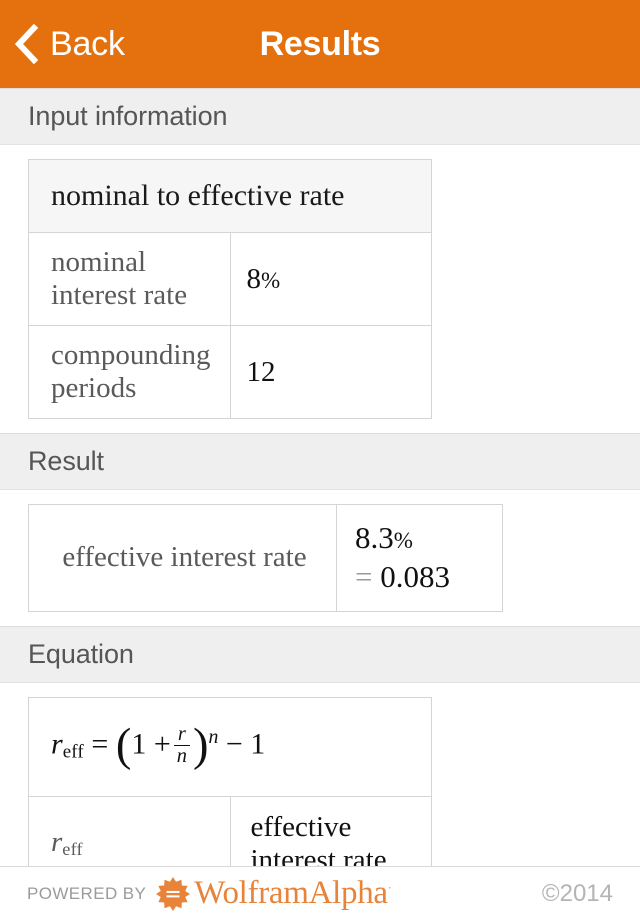  I want to click on input-label-compounding-periods: compounding periods, so click(129, 372).